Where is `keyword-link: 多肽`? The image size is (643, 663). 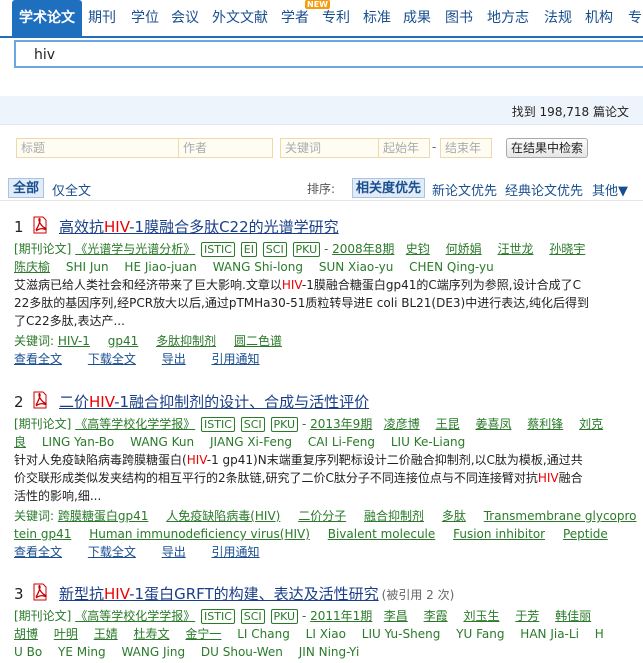
keyword-link: 多肽 is located at coordinates (454, 516).